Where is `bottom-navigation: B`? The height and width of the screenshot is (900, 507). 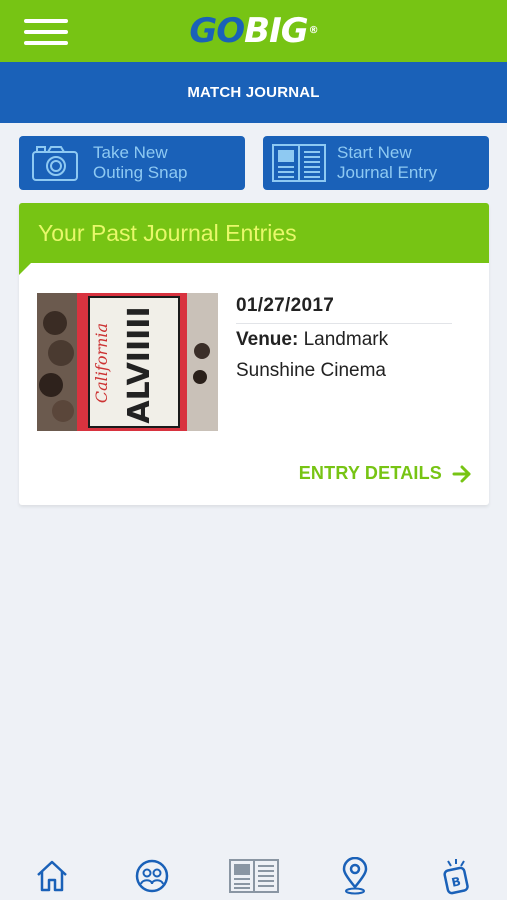
bottom-navigation: B is located at coordinates (253, 876).